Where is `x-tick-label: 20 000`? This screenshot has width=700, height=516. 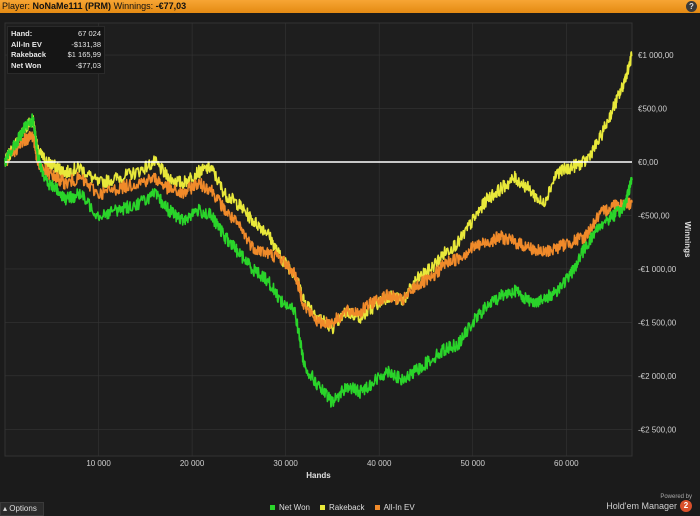
x-tick-label: 20 000 is located at coordinates (192, 463).